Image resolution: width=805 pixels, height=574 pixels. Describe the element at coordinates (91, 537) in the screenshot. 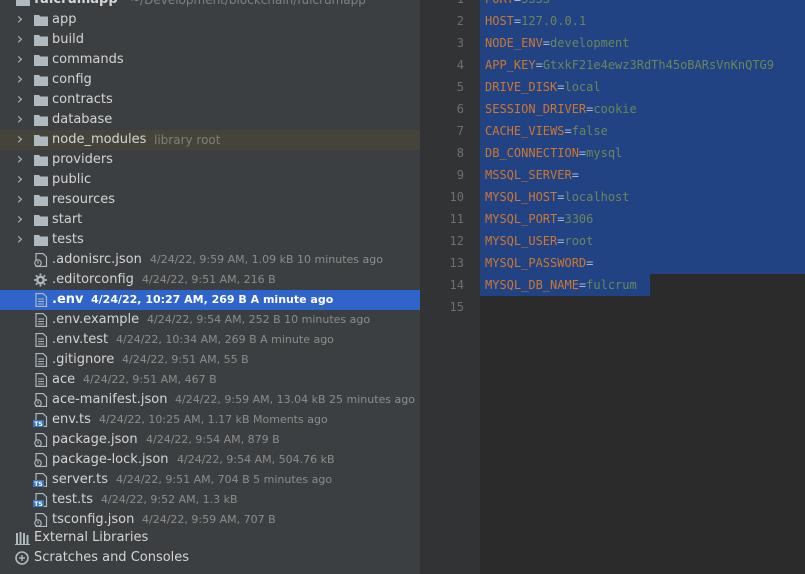

I see `external-libraries-label: External Libraries` at that location.